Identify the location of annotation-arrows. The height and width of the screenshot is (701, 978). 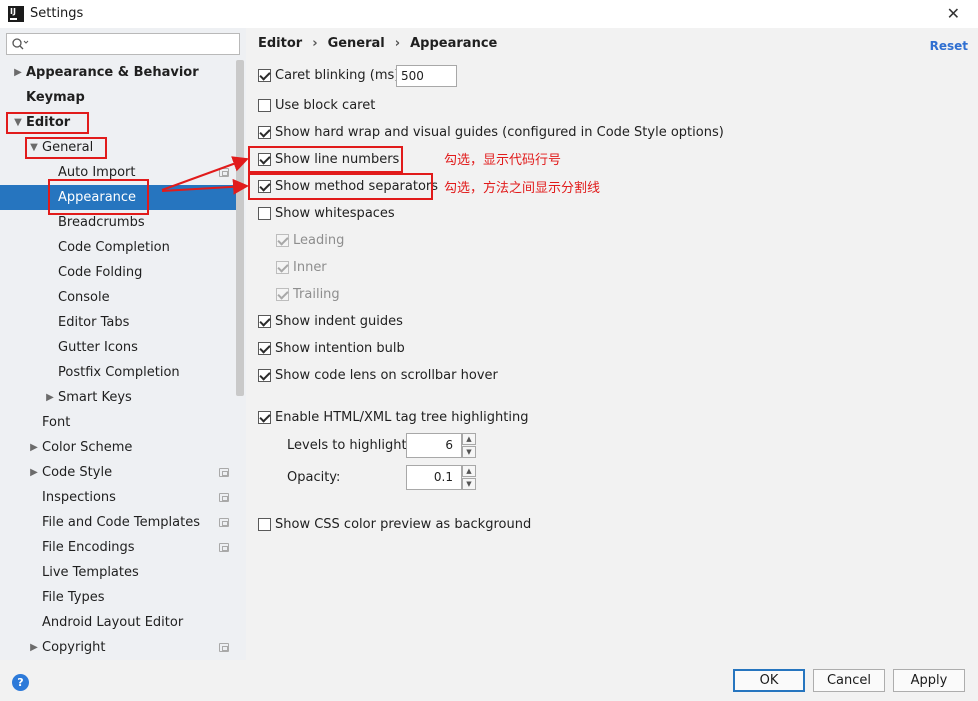
(205, 175).